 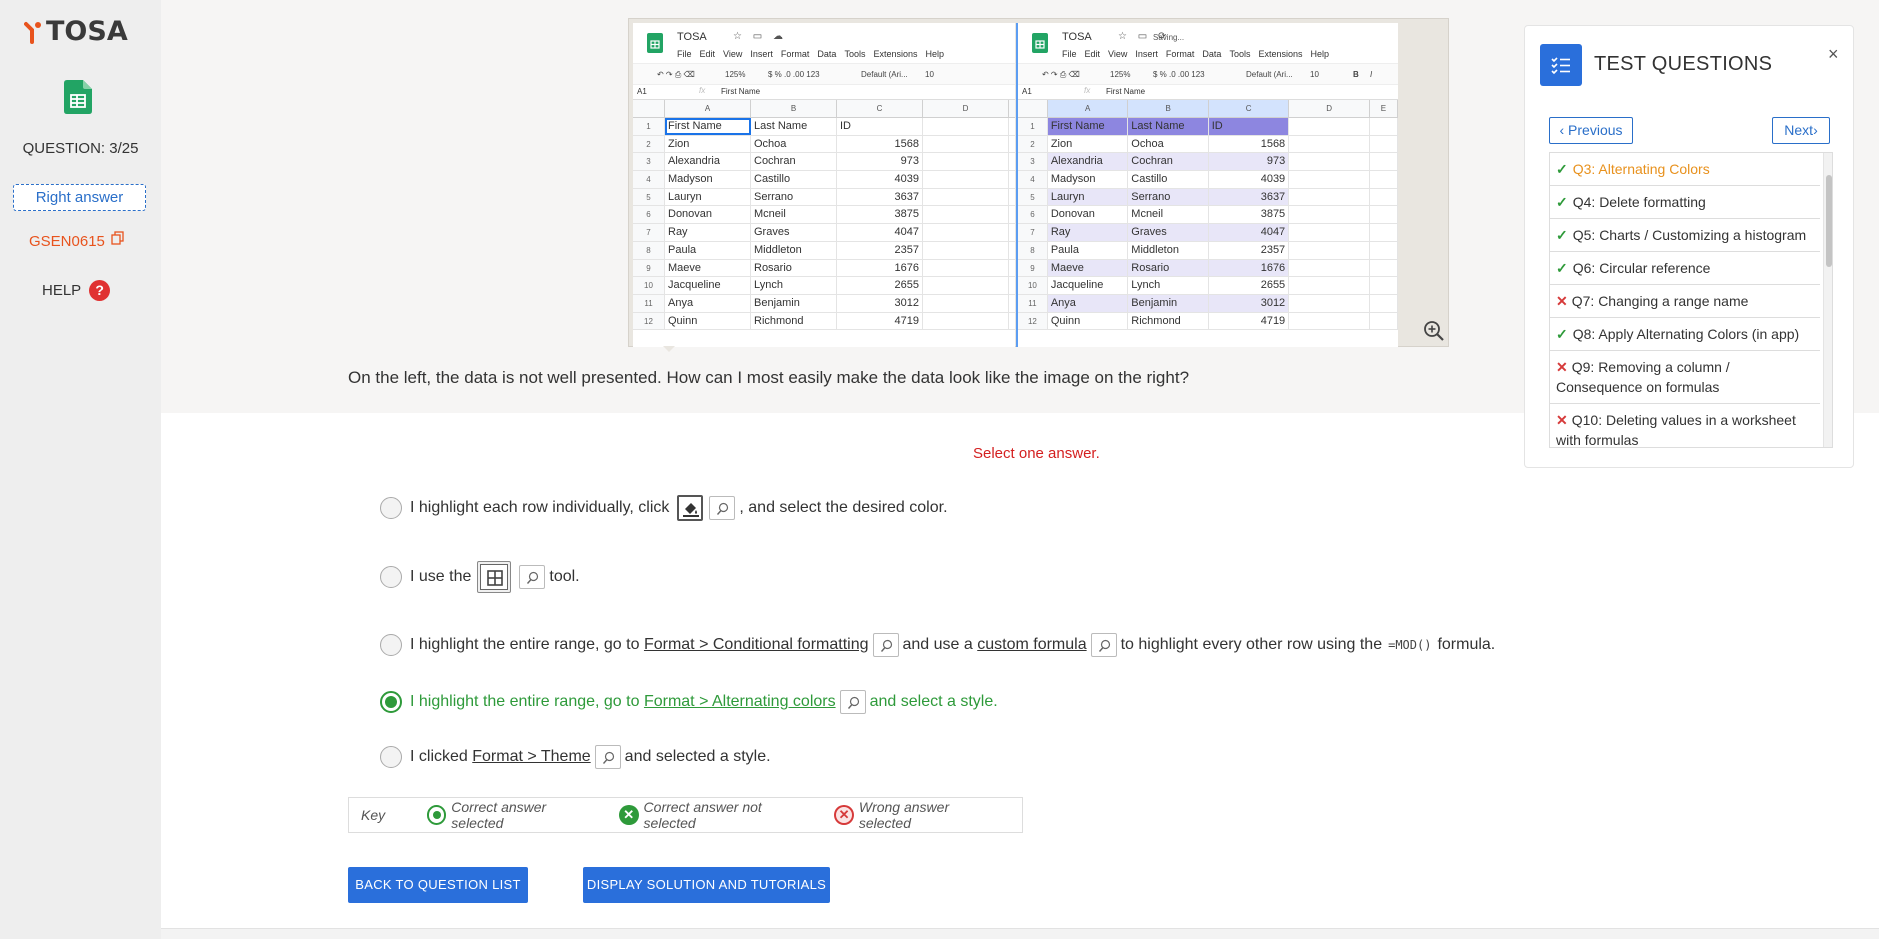 I want to click on sheet-row: 3 Alexandria Cochran 973, so click(x=824, y=162).